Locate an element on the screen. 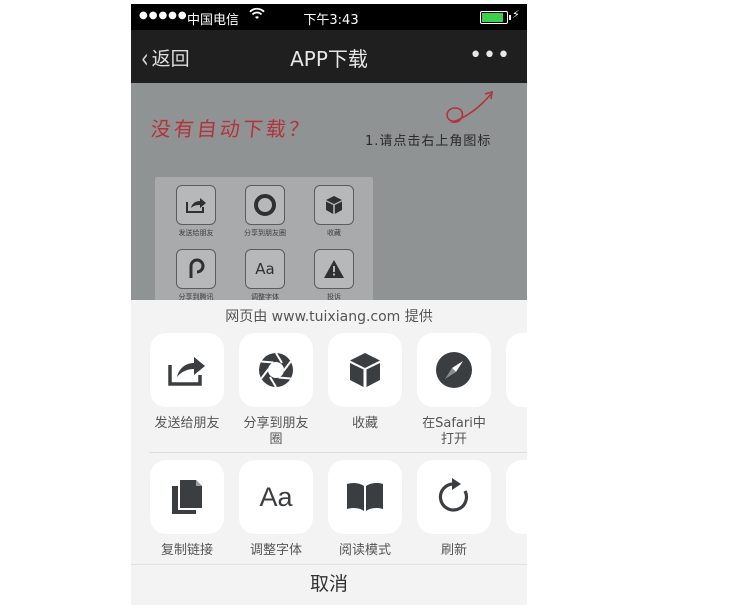  action-row-share: 发送给朋友 分享到朋友圈 收藏 在Safari中 打开 is located at coordinates (329, 393).